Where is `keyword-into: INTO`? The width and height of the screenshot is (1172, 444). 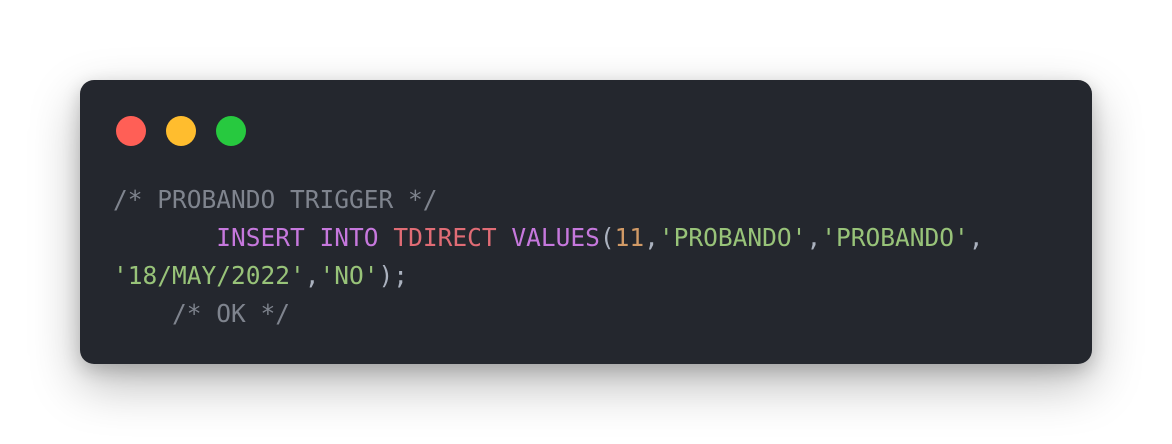 keyword-into: INTO is located at coordinates (349, 237).